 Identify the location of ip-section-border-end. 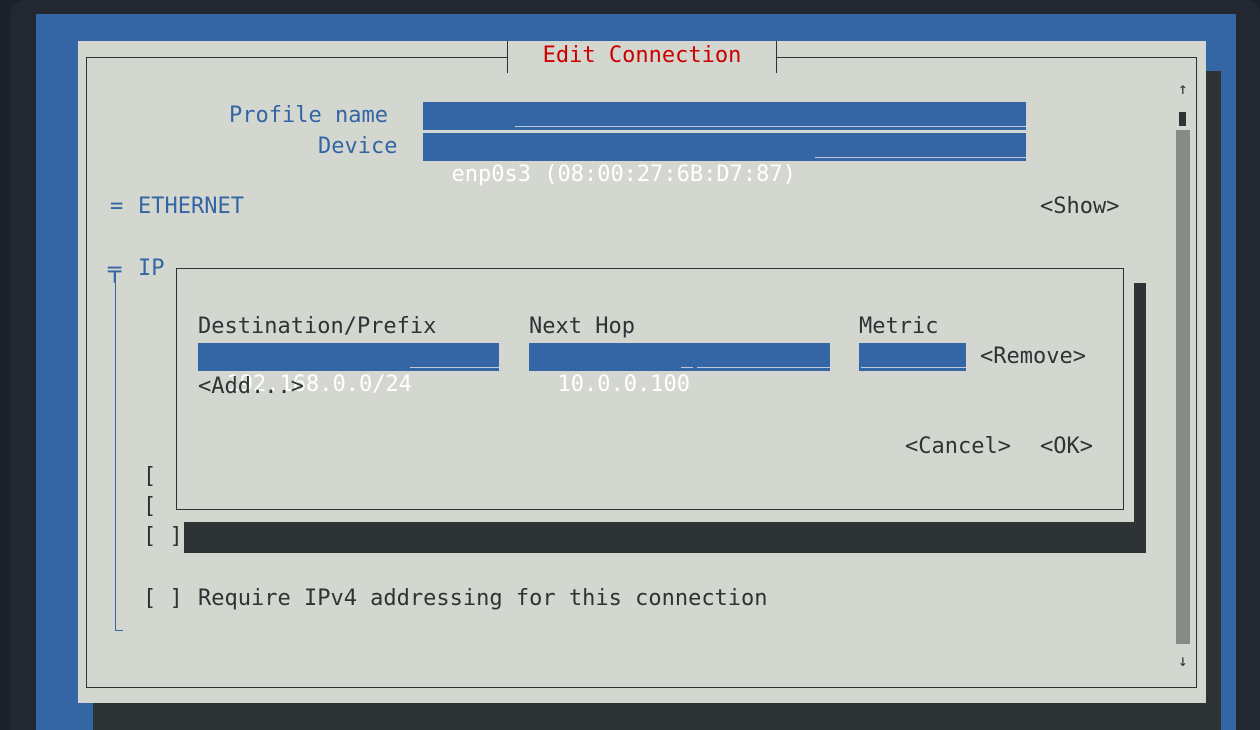
(119, 630).